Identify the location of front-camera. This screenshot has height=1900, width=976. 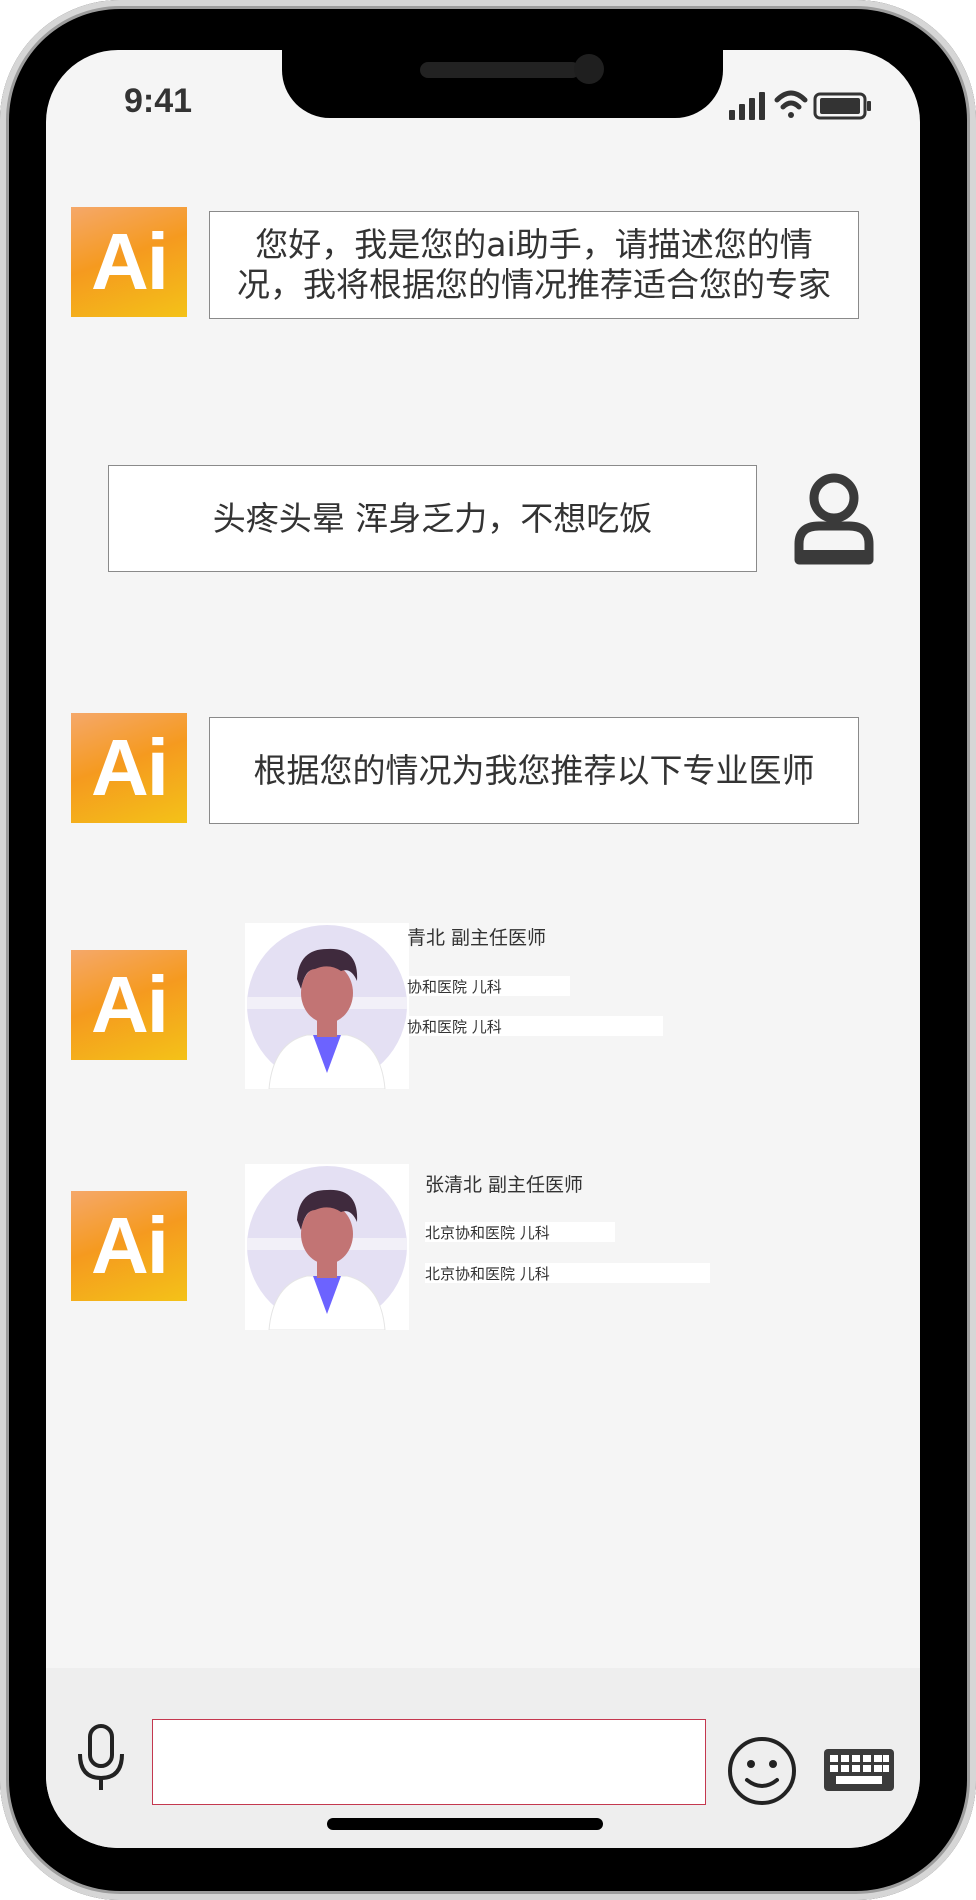
(589, 69).